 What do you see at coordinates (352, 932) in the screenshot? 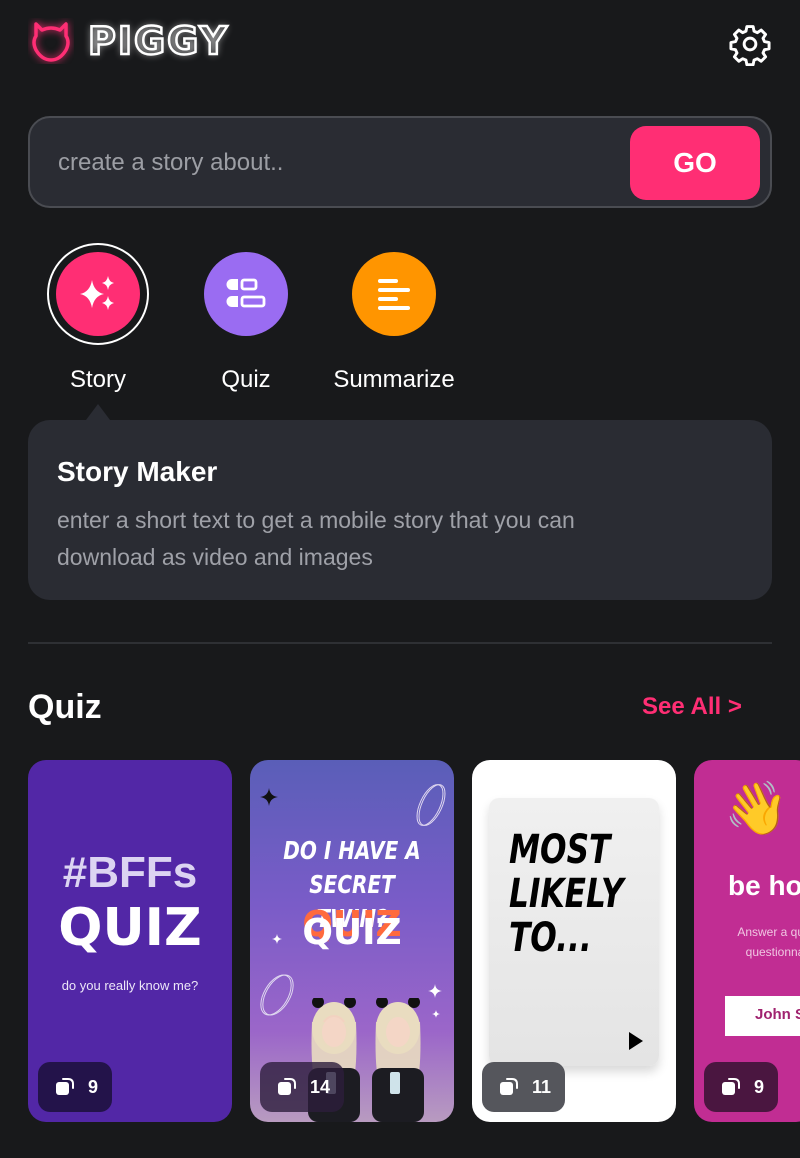
I see `card-tag: QUIZ` at bounding box center [352, 932].